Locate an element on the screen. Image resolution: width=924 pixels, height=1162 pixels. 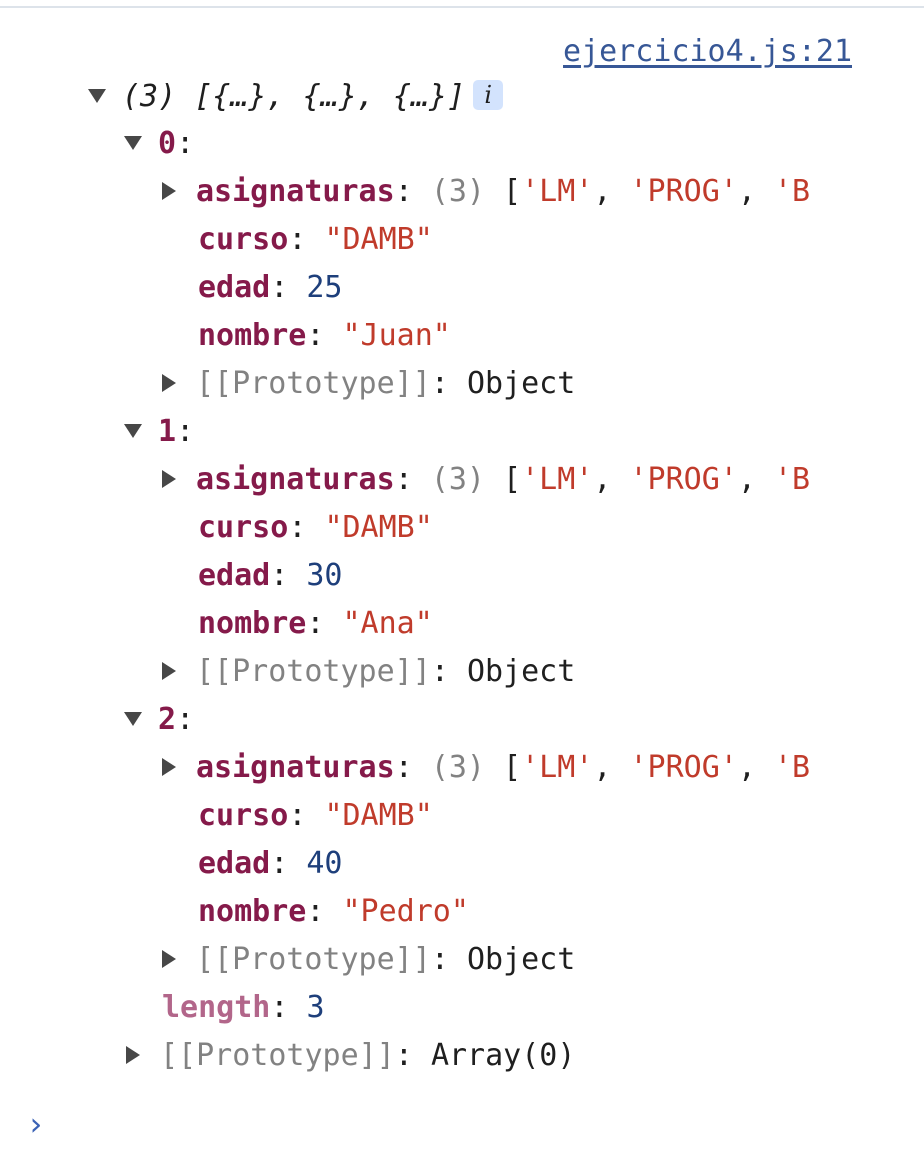
edad-row: edad: 40 is located at coordinates (270, 863).